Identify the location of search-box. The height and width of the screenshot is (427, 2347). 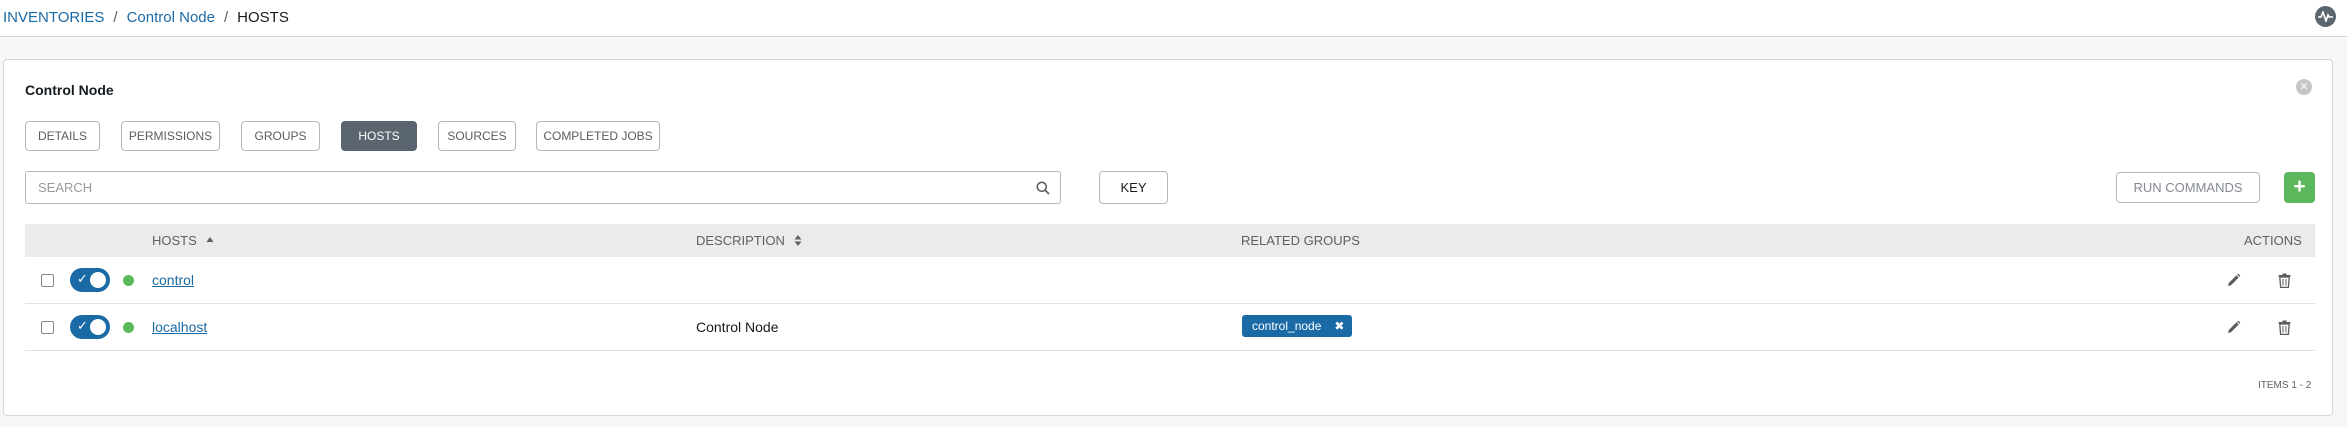
(535, 187).